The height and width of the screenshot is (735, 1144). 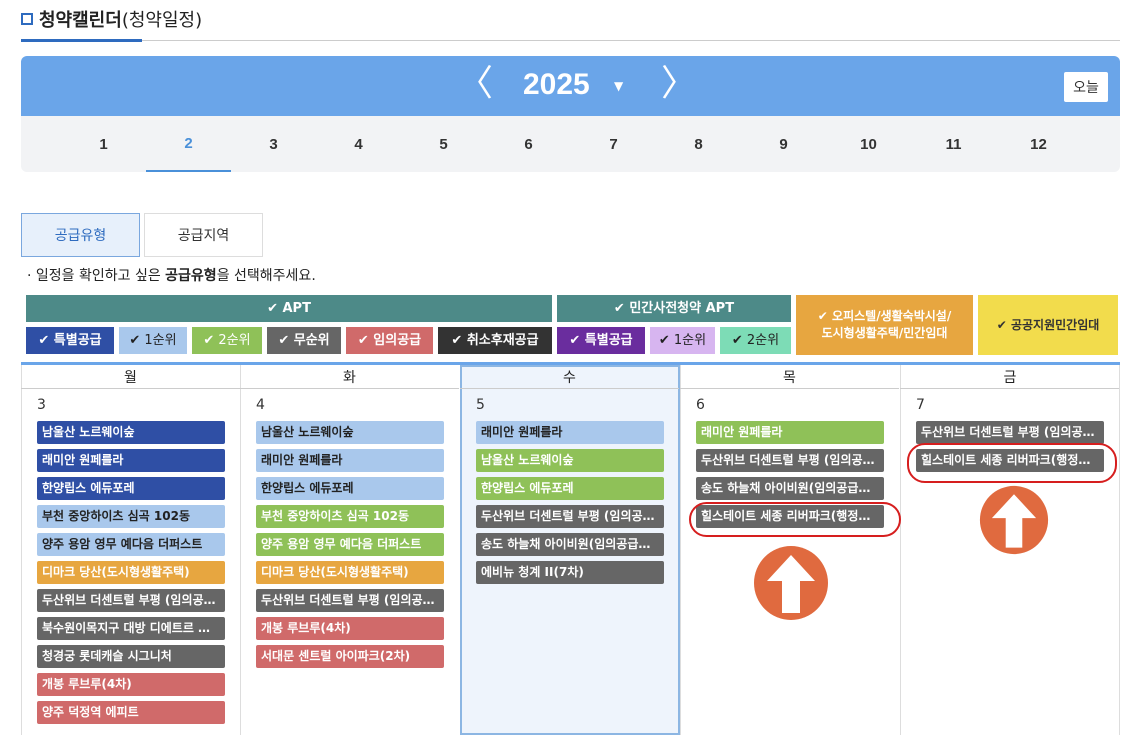 I want to click on month-tab-10: 10, so click(x=868, y=144).